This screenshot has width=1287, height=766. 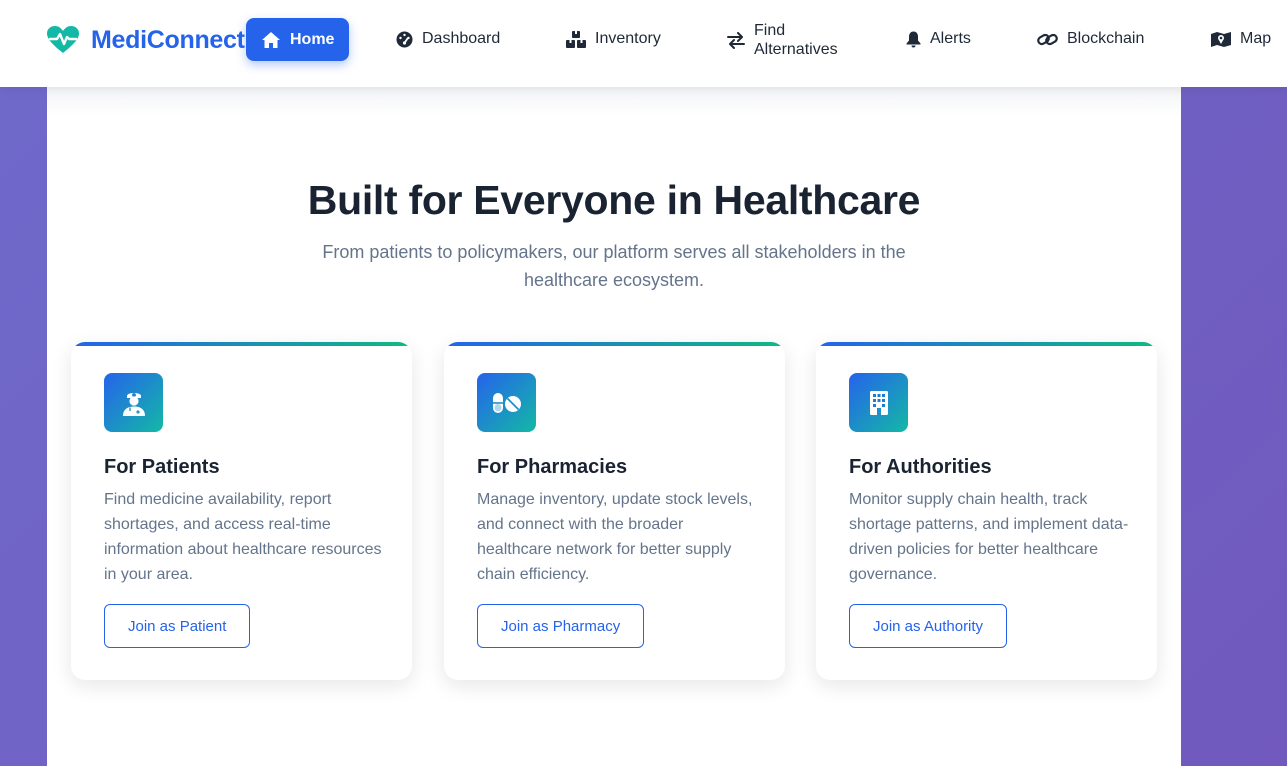 I want to click on nav-find-alternatives-label: Find Alternatives, so click(x=796, y=40).